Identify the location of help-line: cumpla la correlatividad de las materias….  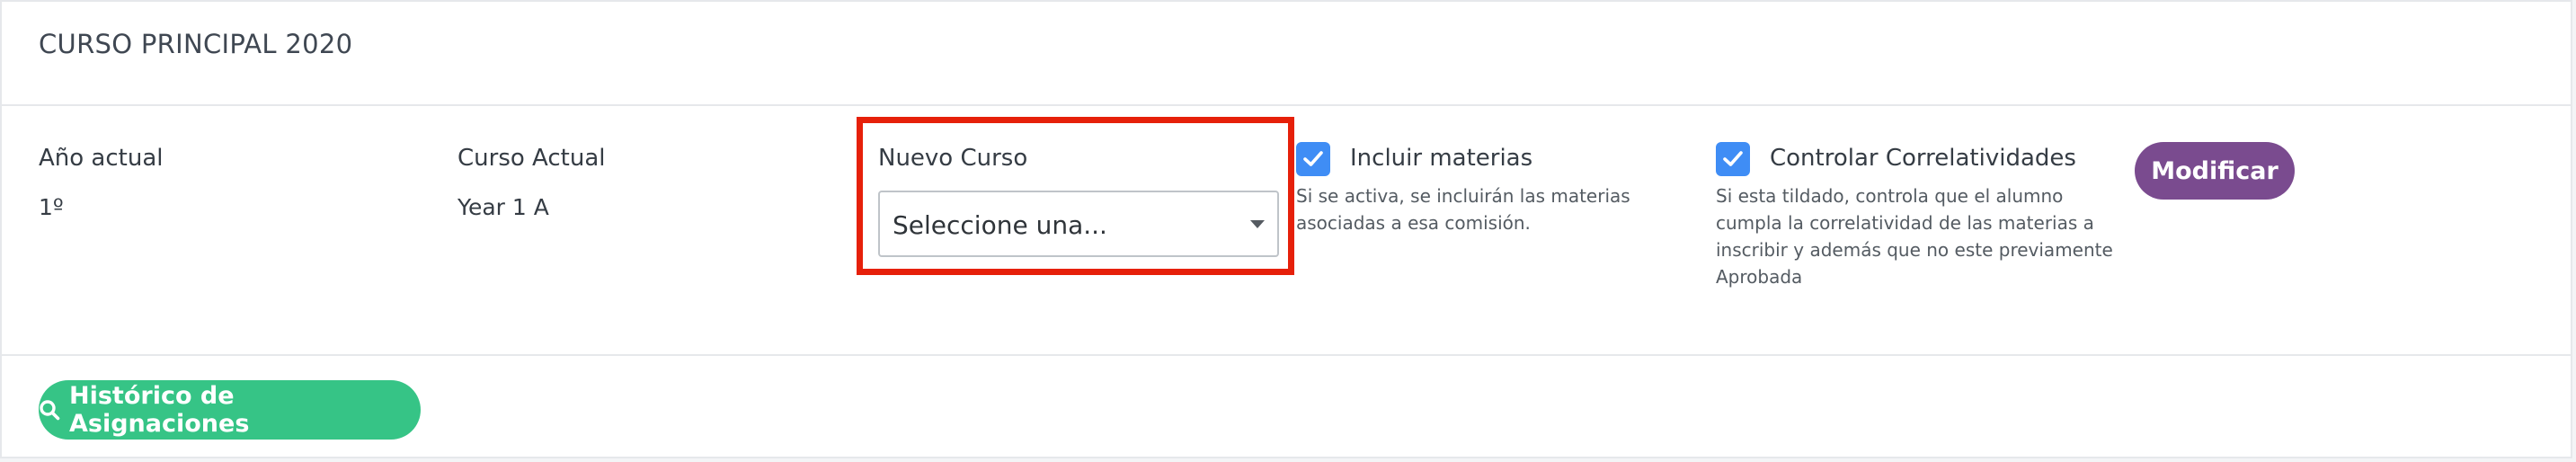
(1905, 223).